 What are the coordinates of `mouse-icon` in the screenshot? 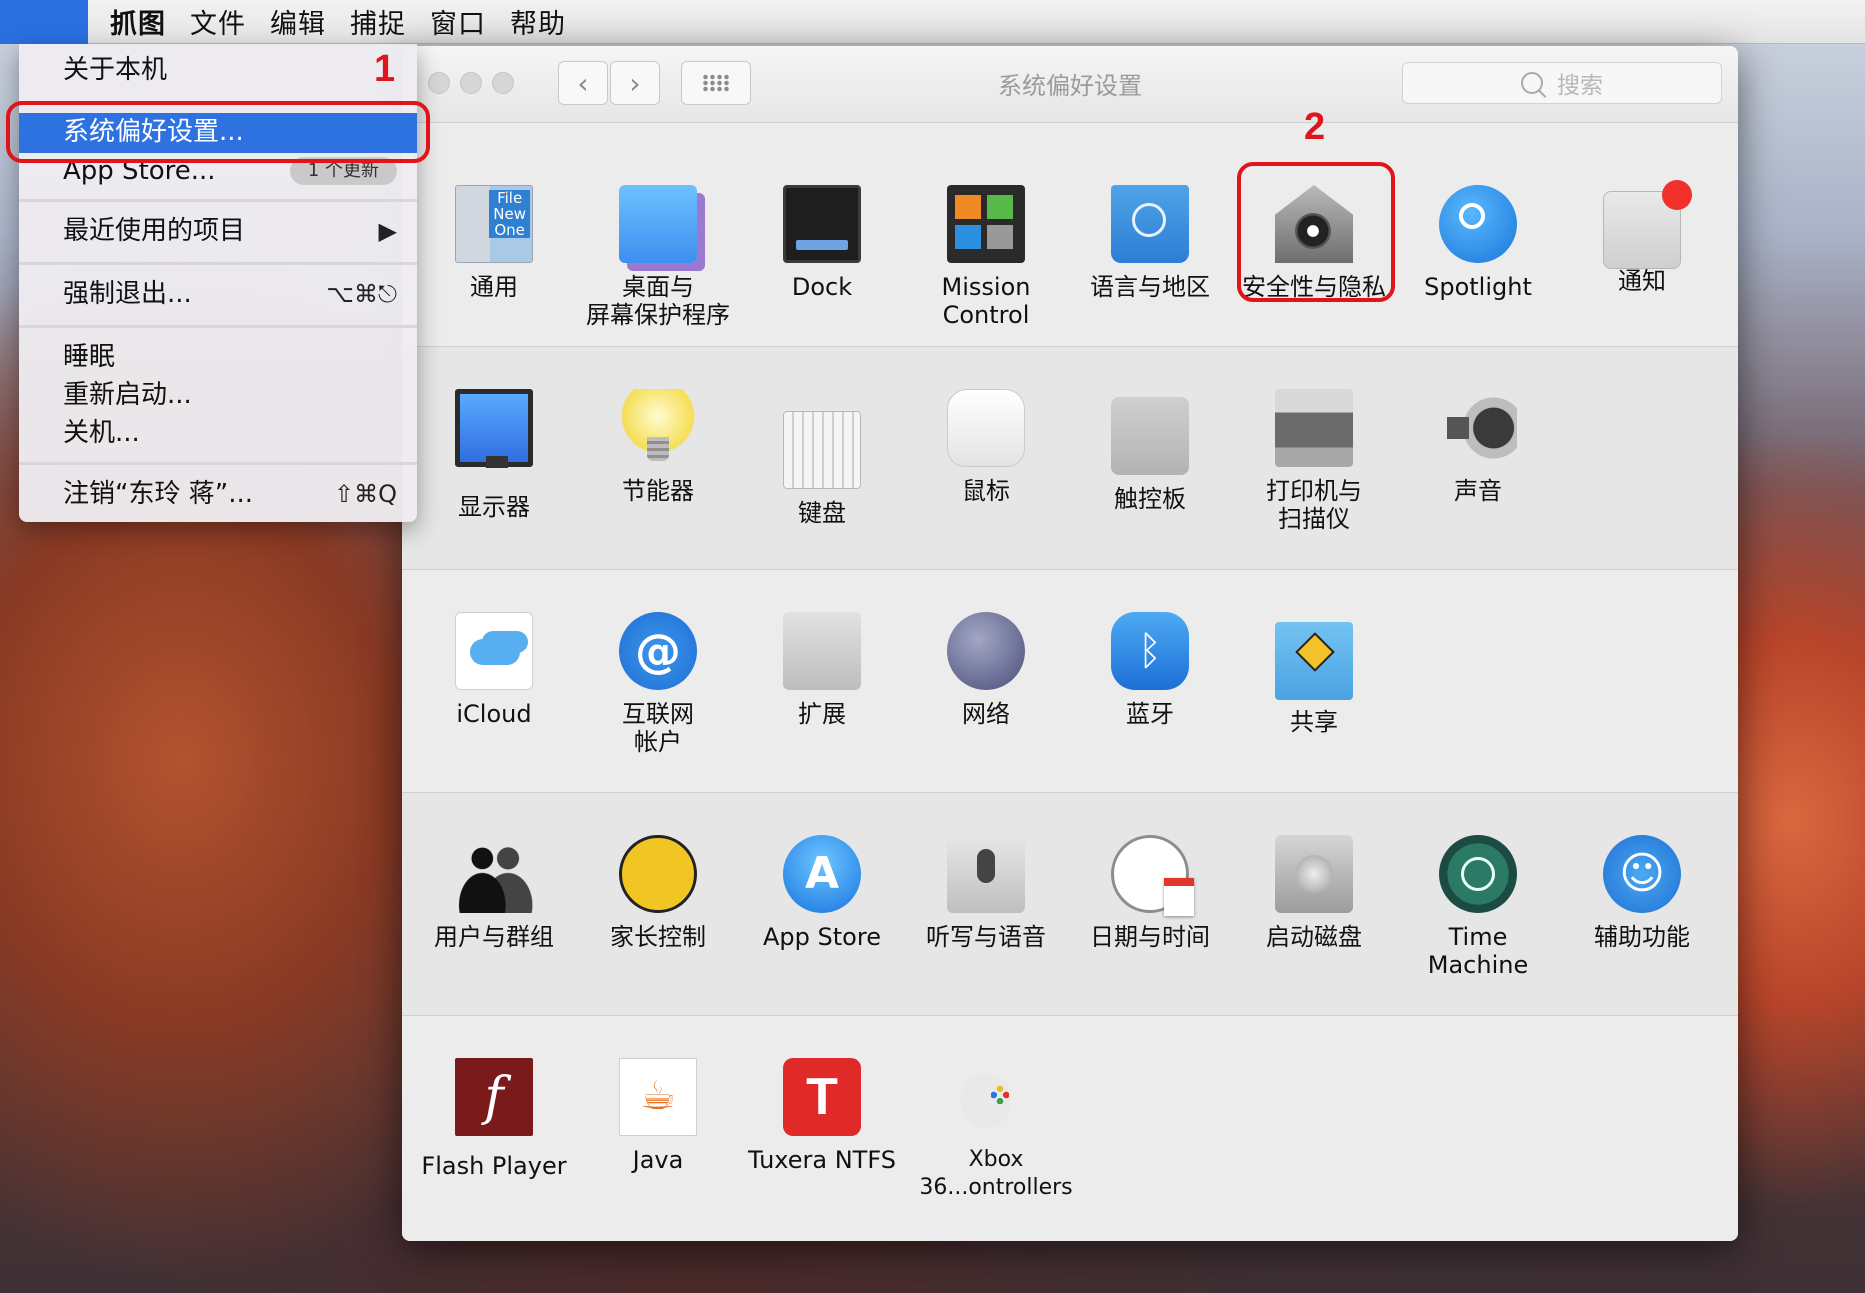 It's located at (986, 428).